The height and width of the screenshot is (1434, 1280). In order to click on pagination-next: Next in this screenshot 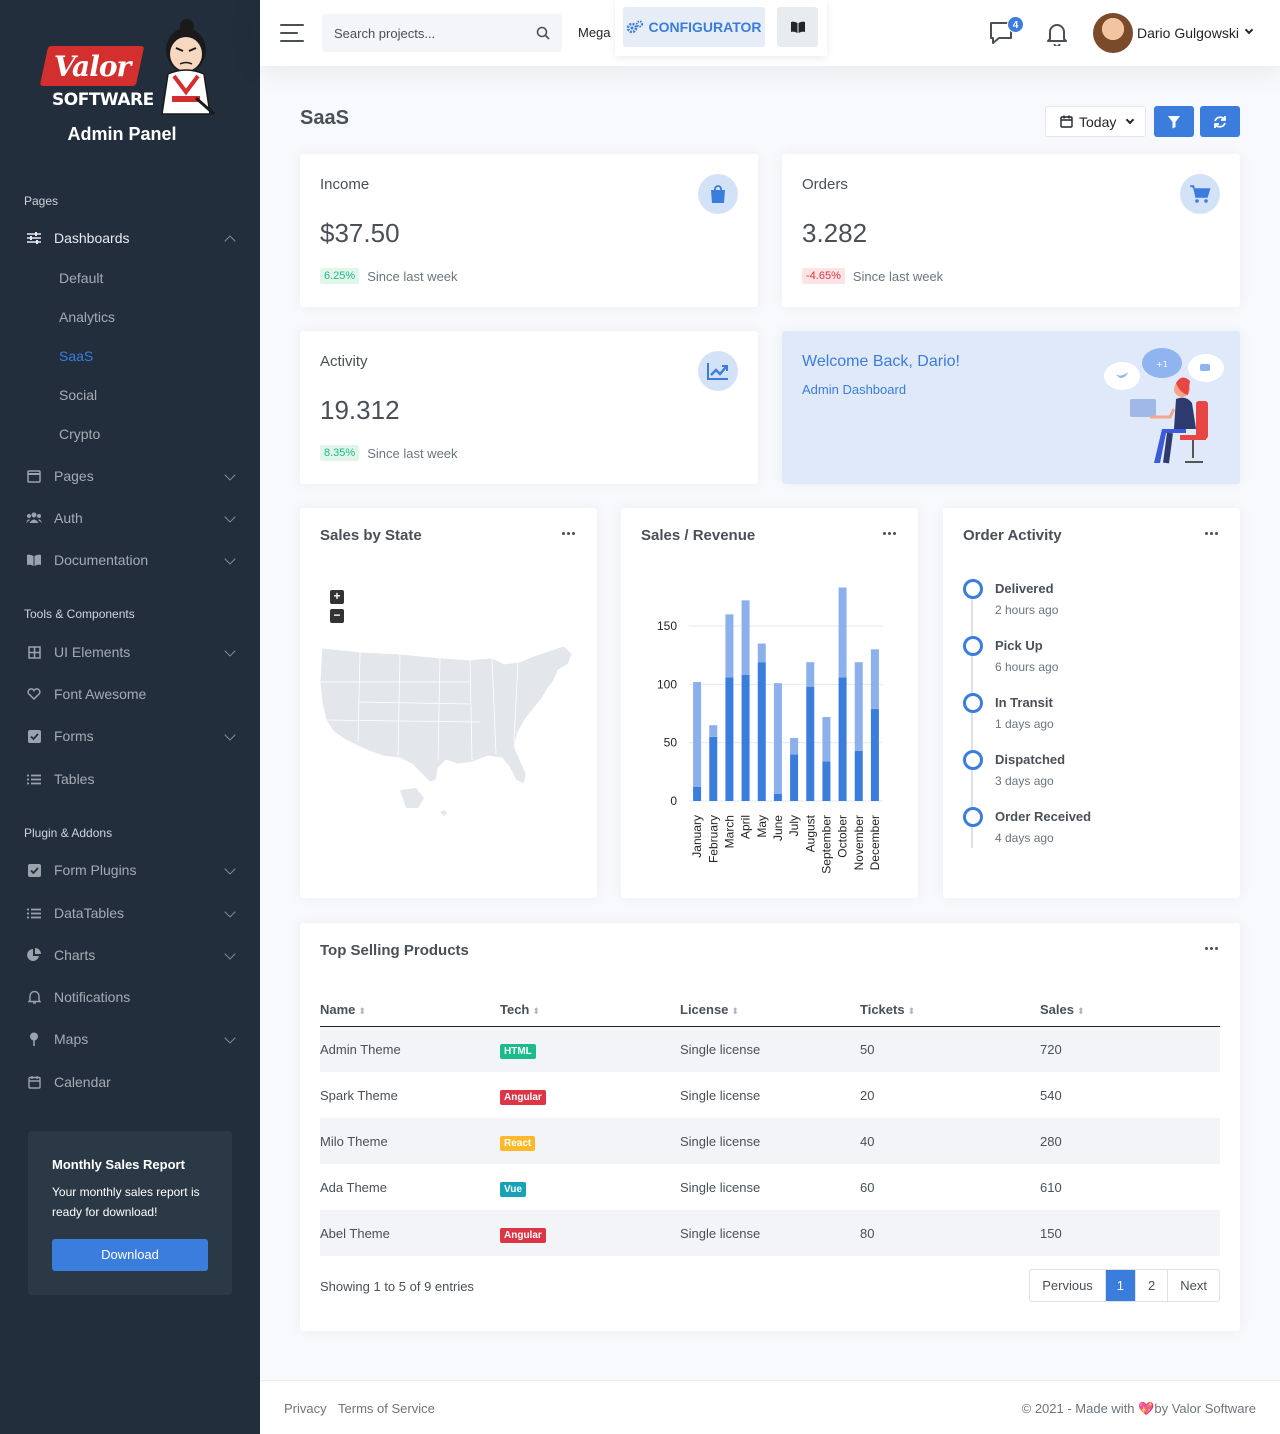, I will do `click(1193, 1285)`.